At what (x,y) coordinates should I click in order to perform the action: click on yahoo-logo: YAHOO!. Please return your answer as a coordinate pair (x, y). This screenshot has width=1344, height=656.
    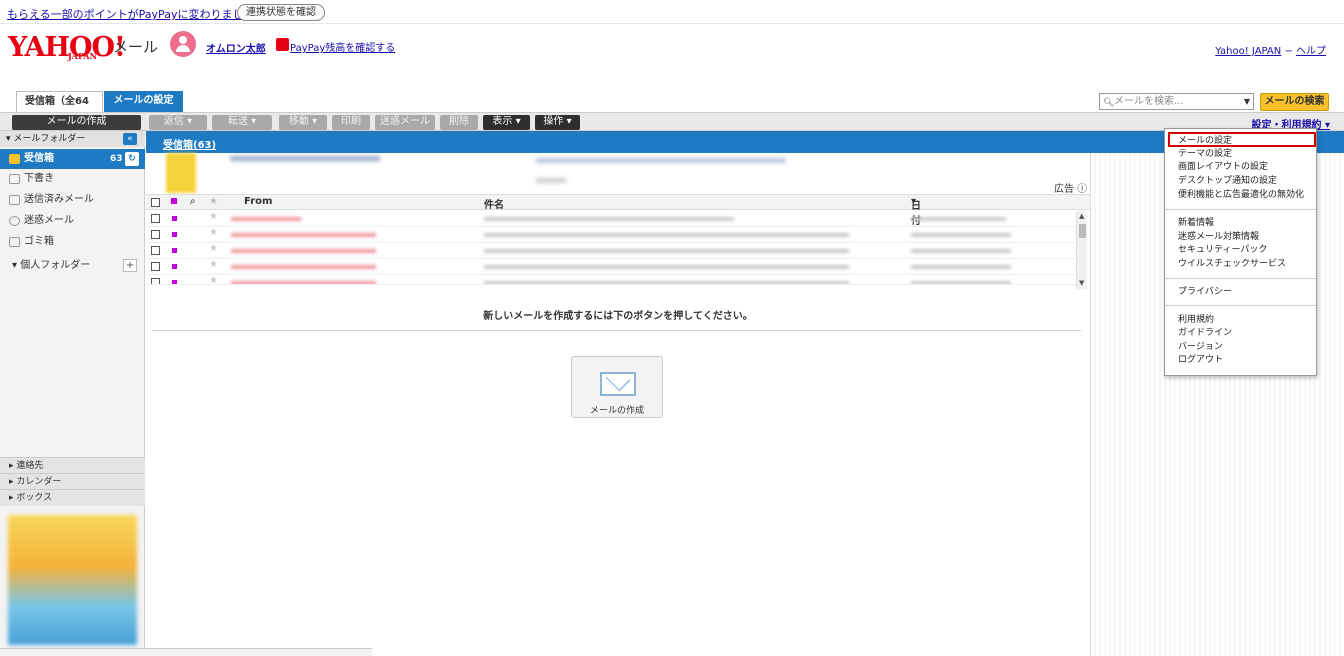
    Looking at the image, I should click on (67, 47).